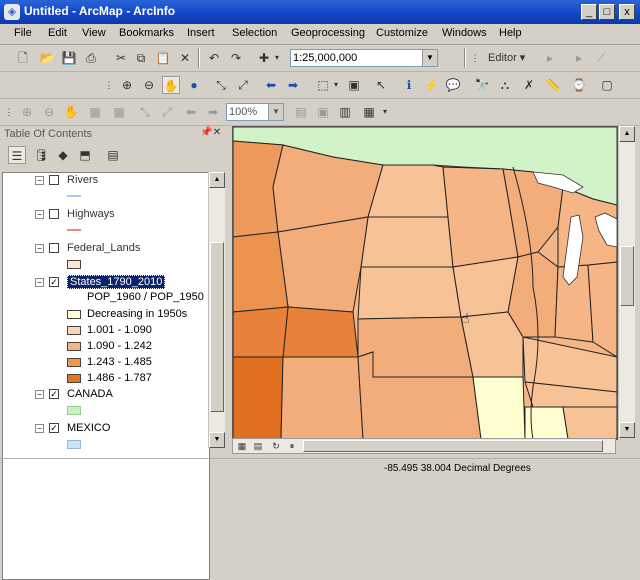 This screenshot has width=640, height=580. I want to click on paste-icon: 📋, so click(163, 58).